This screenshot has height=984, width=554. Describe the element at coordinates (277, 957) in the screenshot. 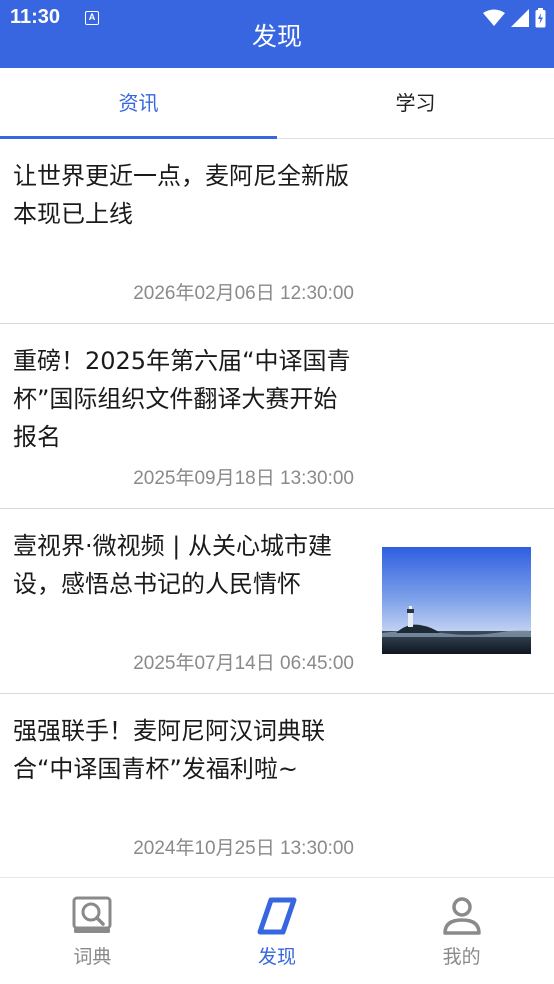

I see `nav-label: 发现` at that location.